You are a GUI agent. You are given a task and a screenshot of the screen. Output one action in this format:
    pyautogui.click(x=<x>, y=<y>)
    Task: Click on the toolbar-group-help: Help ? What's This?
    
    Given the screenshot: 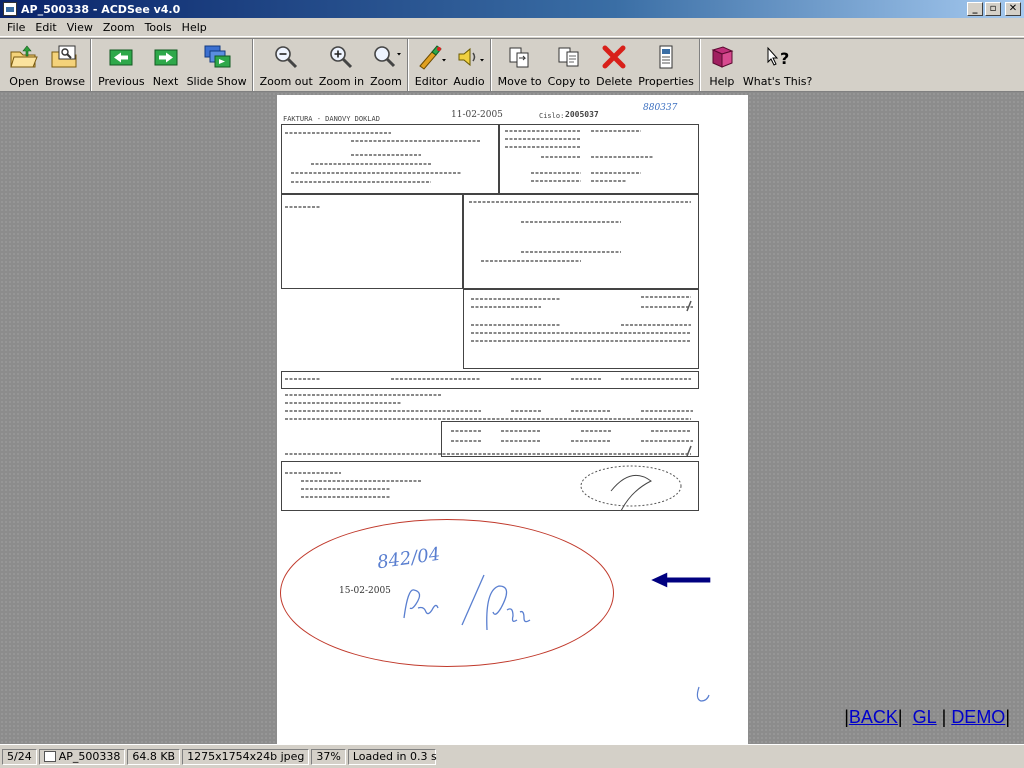 What is the action you would take?
    pyautogui.click(x=759, y=65)
    